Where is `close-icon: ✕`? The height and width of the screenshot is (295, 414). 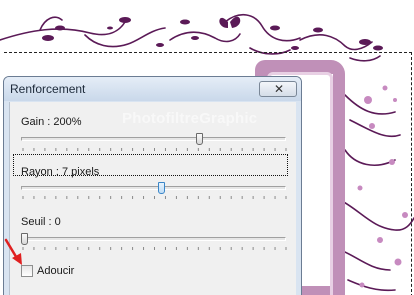 close-icon: ✕ is located at coordinates (279, 89).